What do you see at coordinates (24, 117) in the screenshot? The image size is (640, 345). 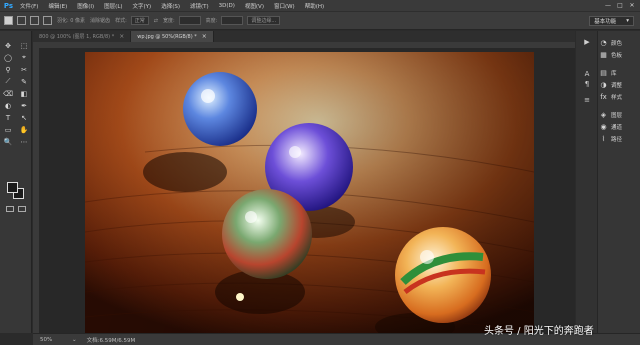 I see `path-select-tool-icon: ↖` at bounding box center [24, 117].